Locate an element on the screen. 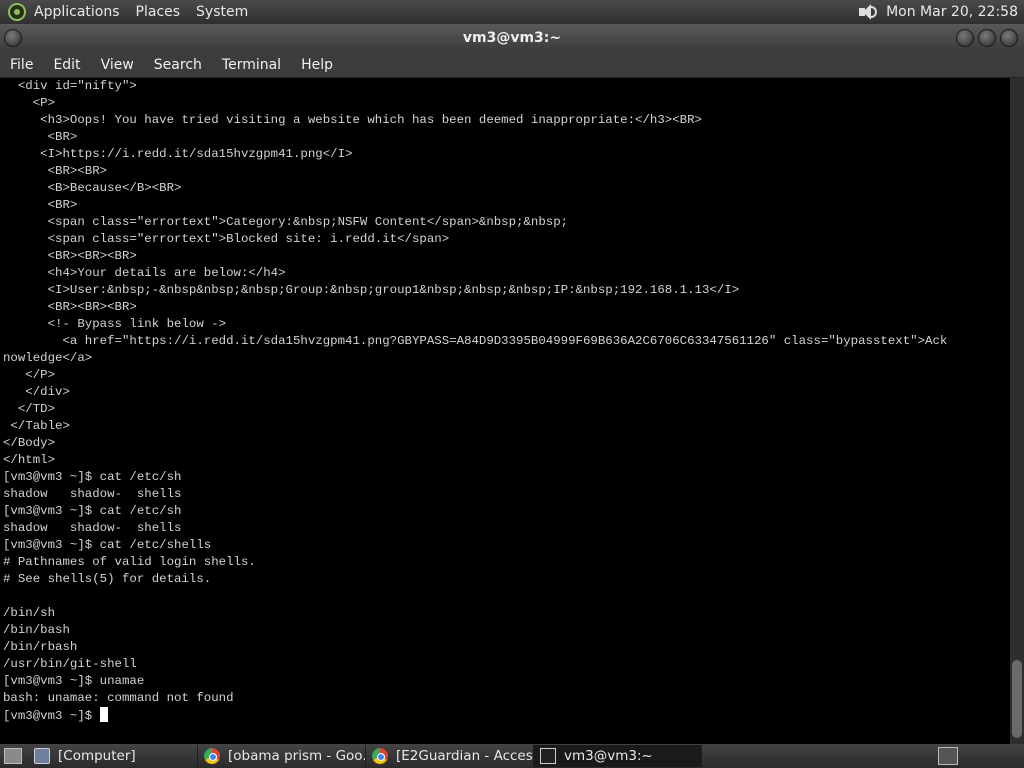 The image size is (1024, 768). terminal-line: /usr/bin/git-shell is located at coordinates (70, 664).